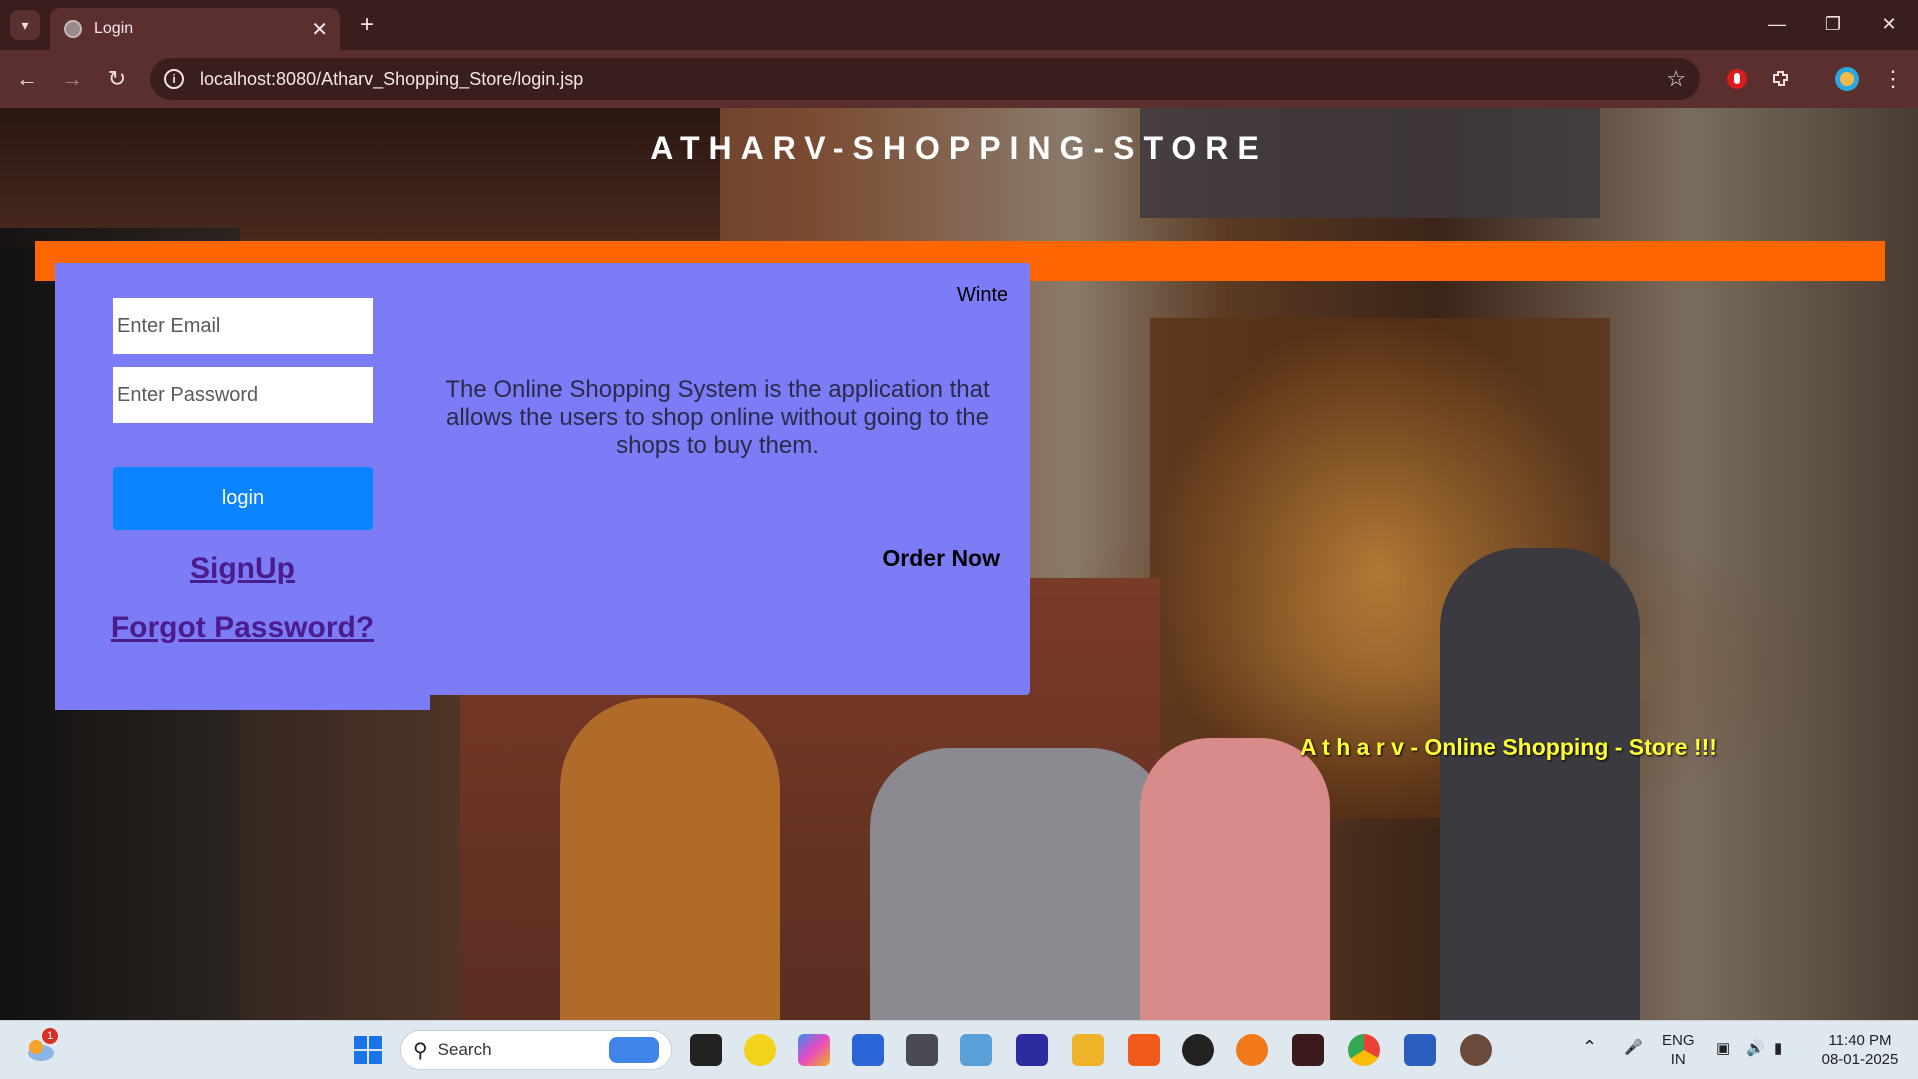 The width and height of the screenshot is (1918, 1079). What do you see at coordinates (1476, 1050) in the screenshot?
I see `app-round-icon` at bounding box center [1476, 1050].